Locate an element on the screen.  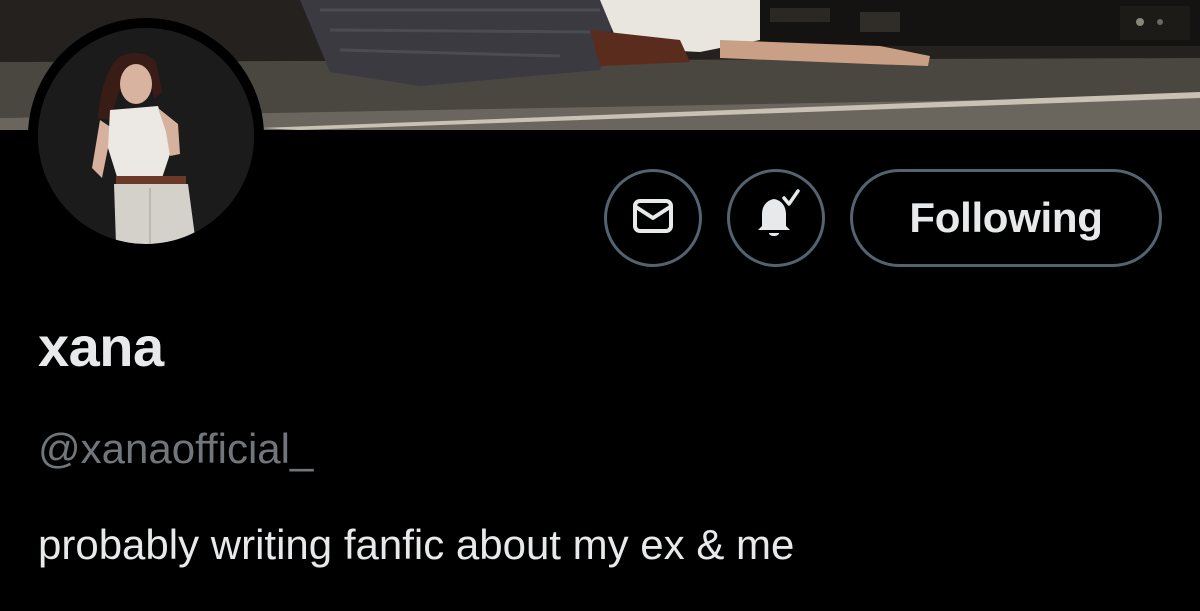
message-button is located at coordinates (653, 218).